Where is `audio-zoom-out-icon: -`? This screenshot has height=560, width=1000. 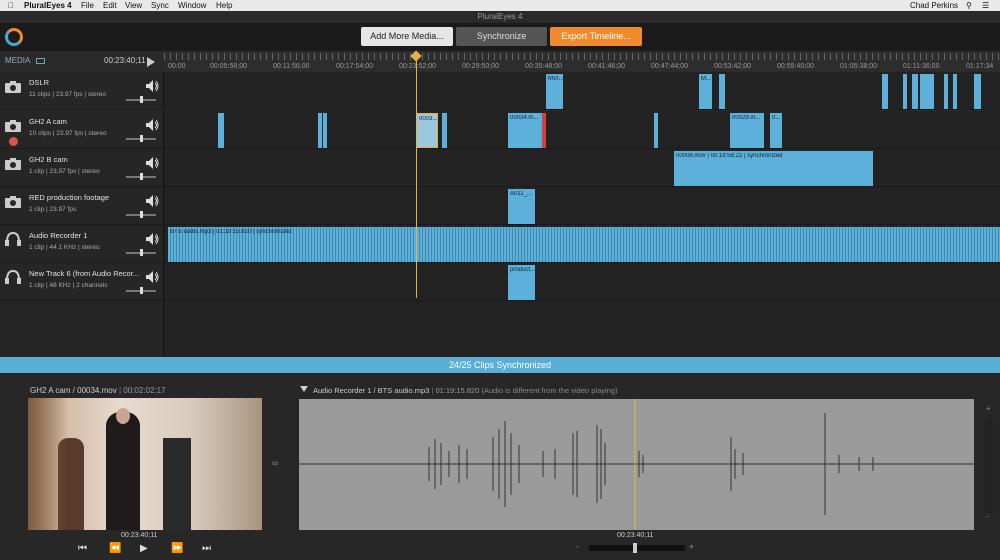 audio-zoom-out-icon: - is located at coordinates (577, 546).